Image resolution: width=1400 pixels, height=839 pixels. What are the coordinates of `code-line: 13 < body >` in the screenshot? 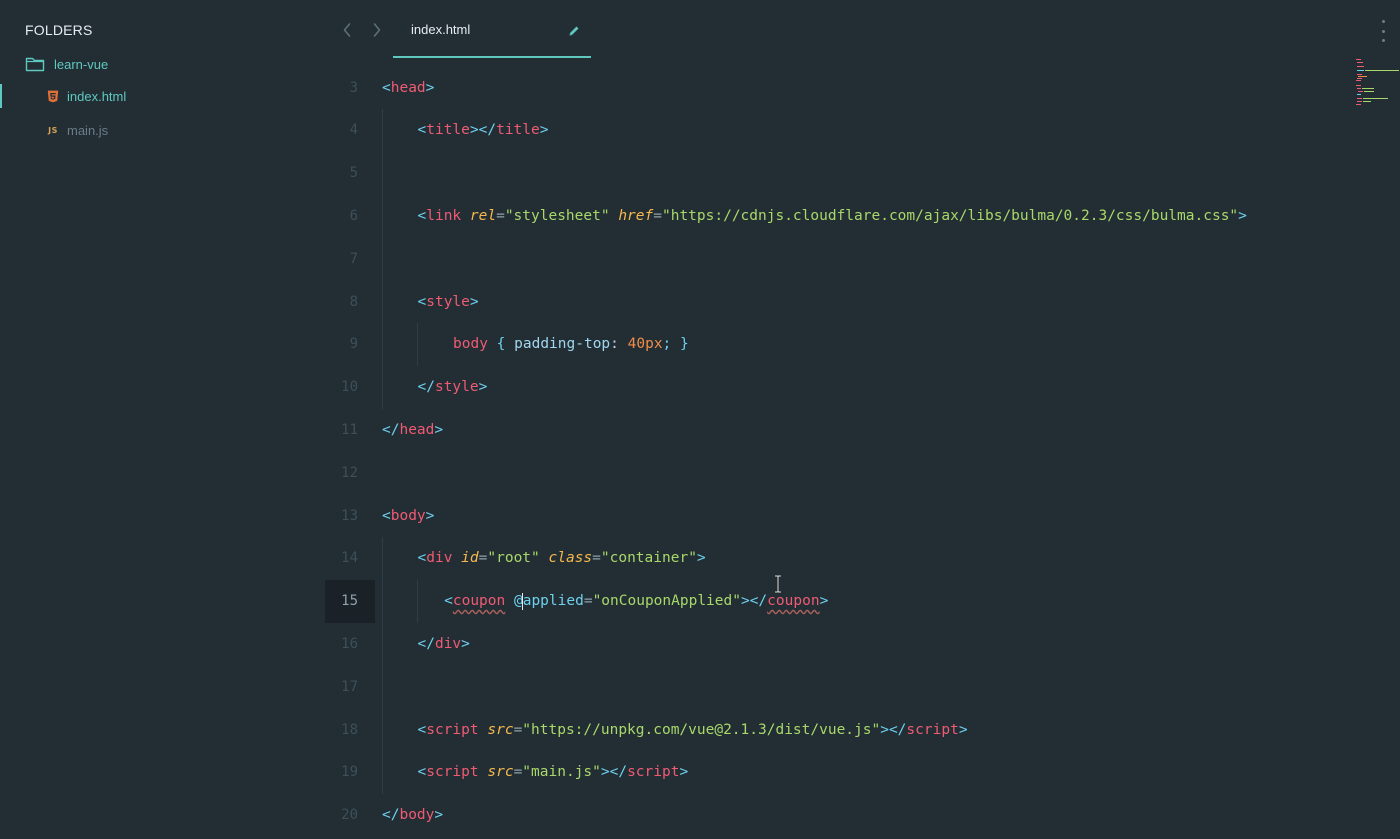 It's located at (835, 515).